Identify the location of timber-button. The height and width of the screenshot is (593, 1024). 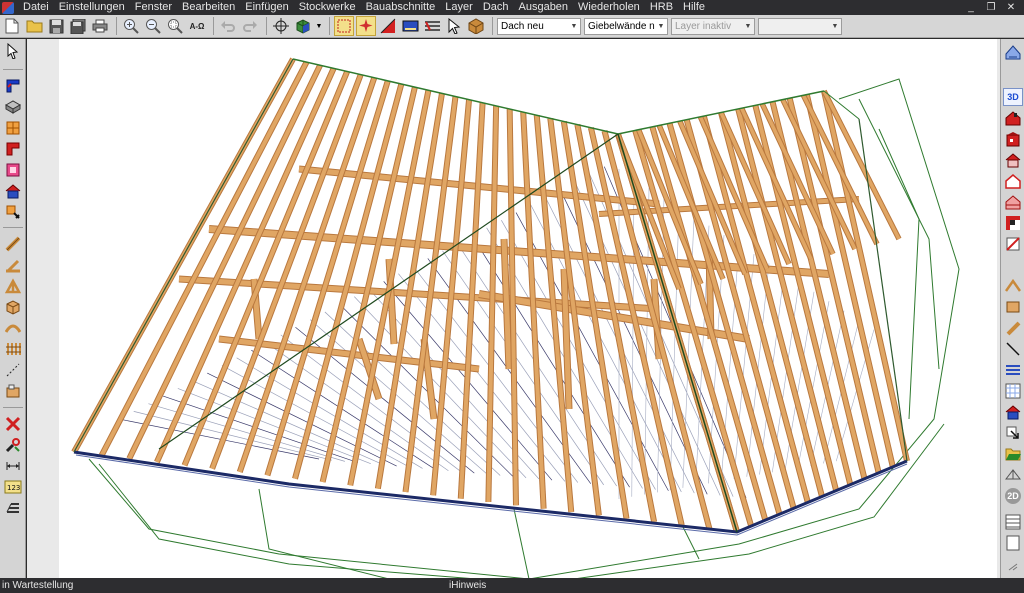
(1013, 328).